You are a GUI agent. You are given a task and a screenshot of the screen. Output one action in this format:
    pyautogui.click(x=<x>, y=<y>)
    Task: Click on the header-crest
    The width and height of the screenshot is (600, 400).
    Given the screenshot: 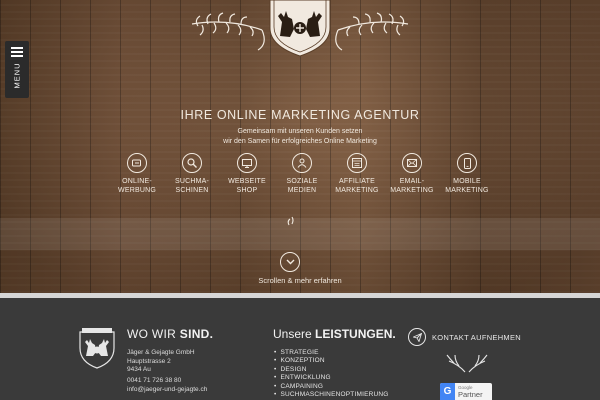 What is the action you would take?
    pyautogui.click(x=300, y=29)
    